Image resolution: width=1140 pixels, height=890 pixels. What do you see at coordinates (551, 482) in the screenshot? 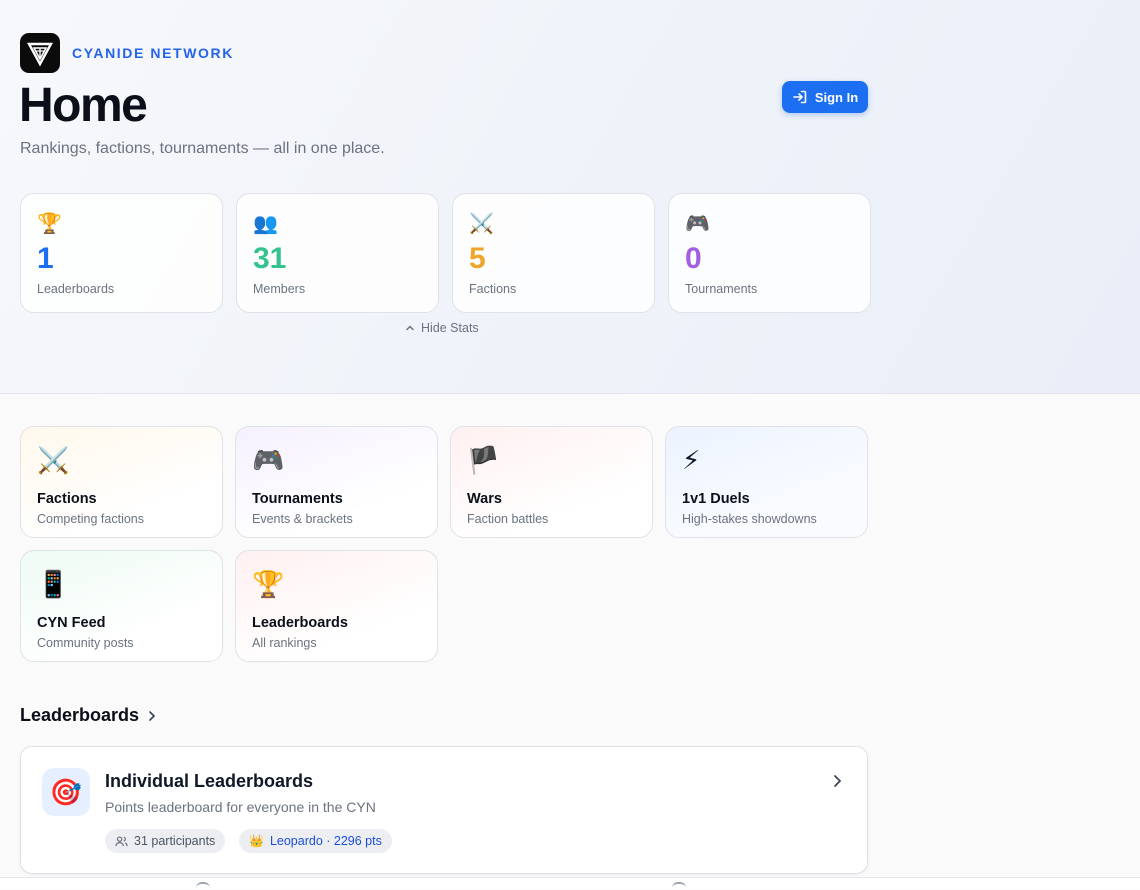
I see `feature-card-wars: 🏴 Wars Faction battles` at bounding box center [551, 482].